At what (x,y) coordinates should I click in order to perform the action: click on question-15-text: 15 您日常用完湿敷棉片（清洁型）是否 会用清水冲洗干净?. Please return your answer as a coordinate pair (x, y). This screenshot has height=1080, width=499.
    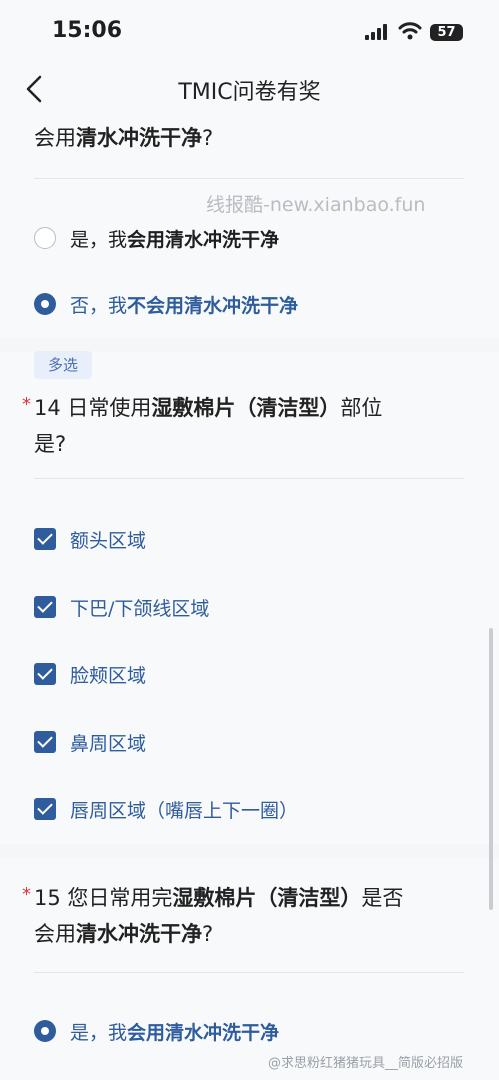
    Looking at the image, I should click on (219, 916).